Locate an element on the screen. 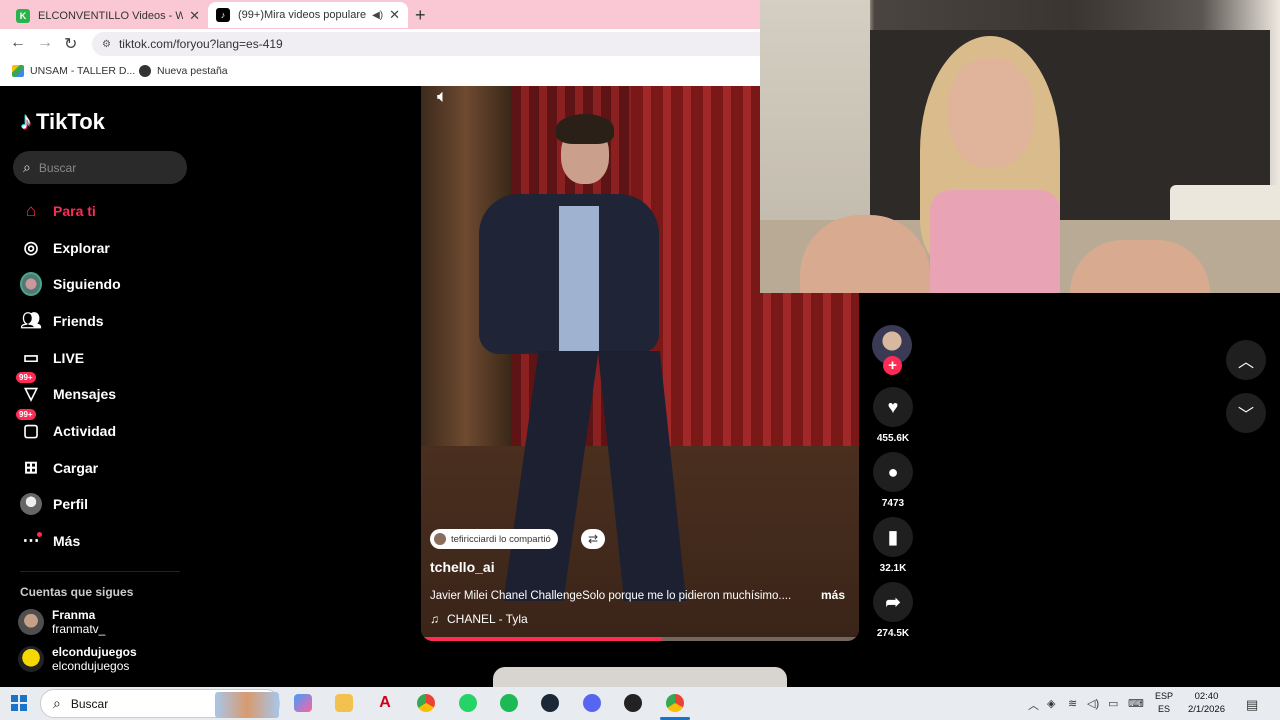 This screenshot has height=720, width=1280. shield-icon: ◈ is located at coordinates (1051, 703).